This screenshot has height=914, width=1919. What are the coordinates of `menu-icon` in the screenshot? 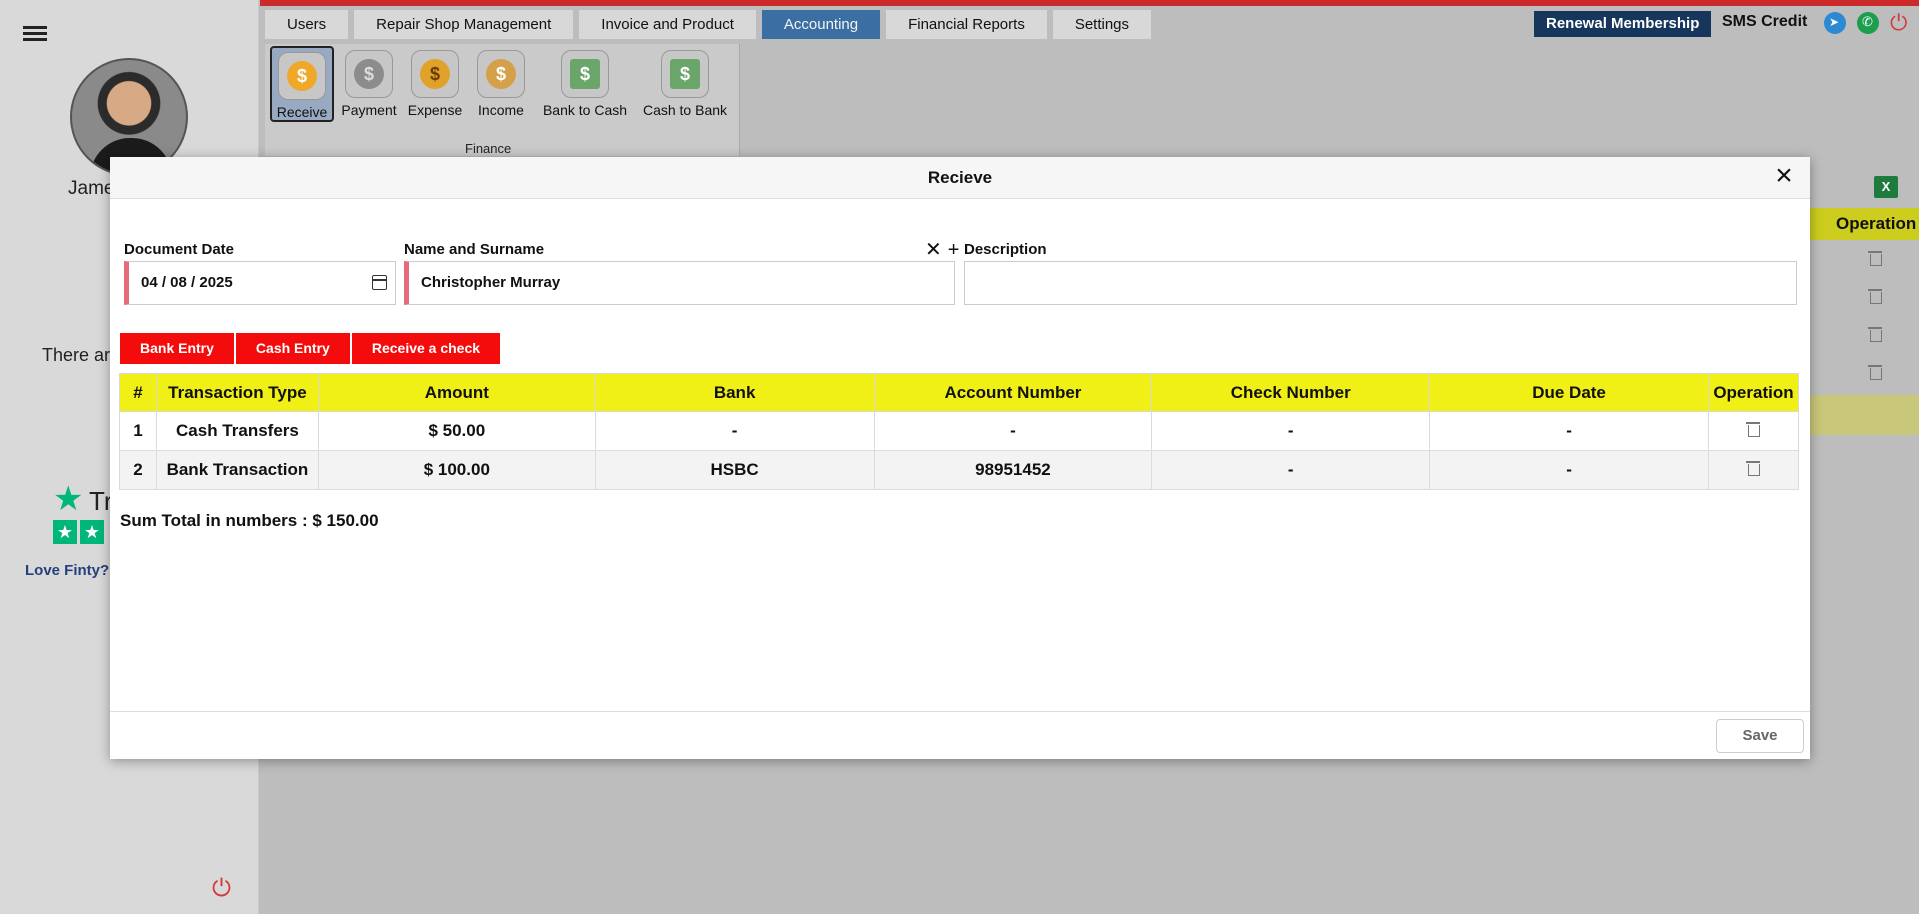 It's located at (35, 36).